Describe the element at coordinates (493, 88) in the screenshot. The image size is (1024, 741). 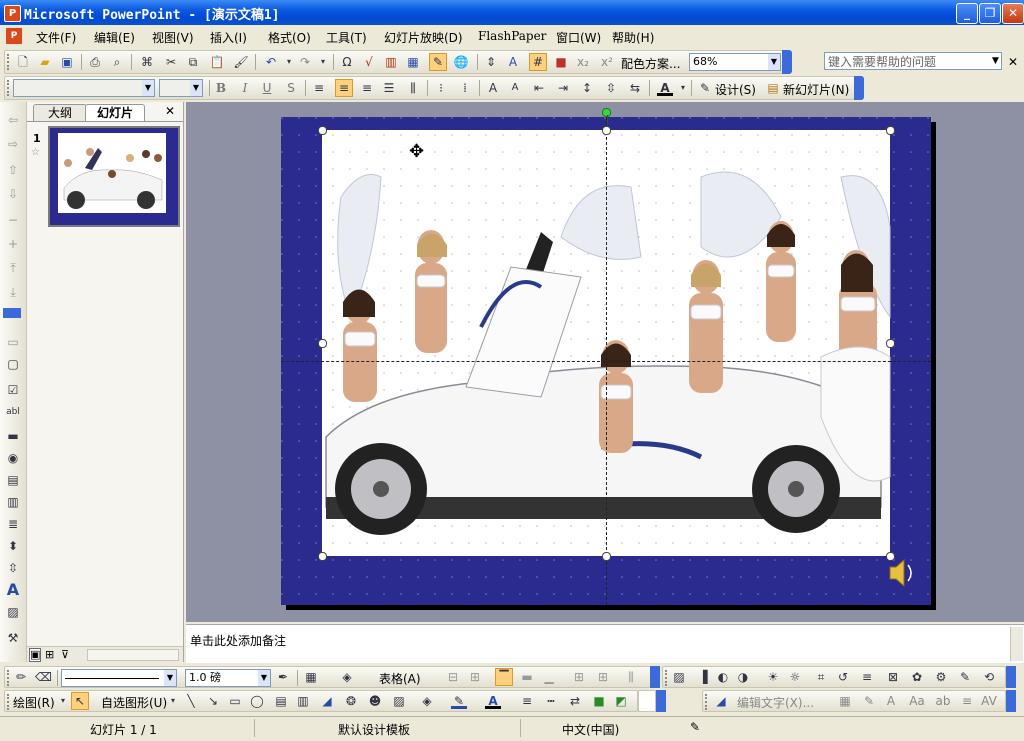
I see `increase-font-icon: A` at that location.